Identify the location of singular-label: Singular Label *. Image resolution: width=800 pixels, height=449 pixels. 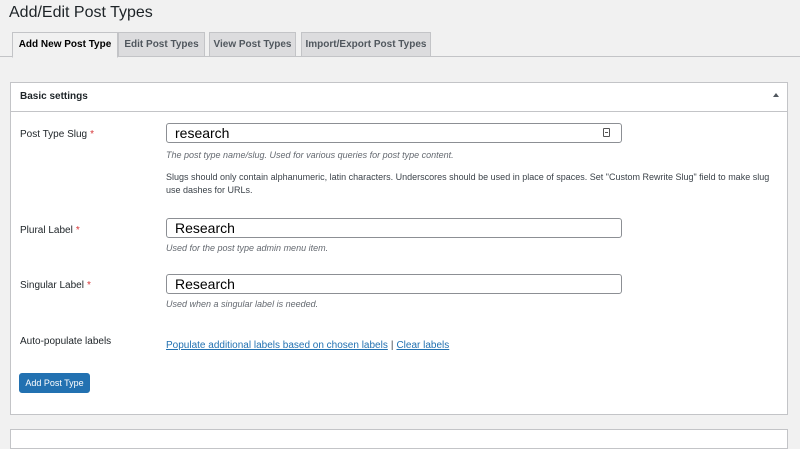
(55, 285).